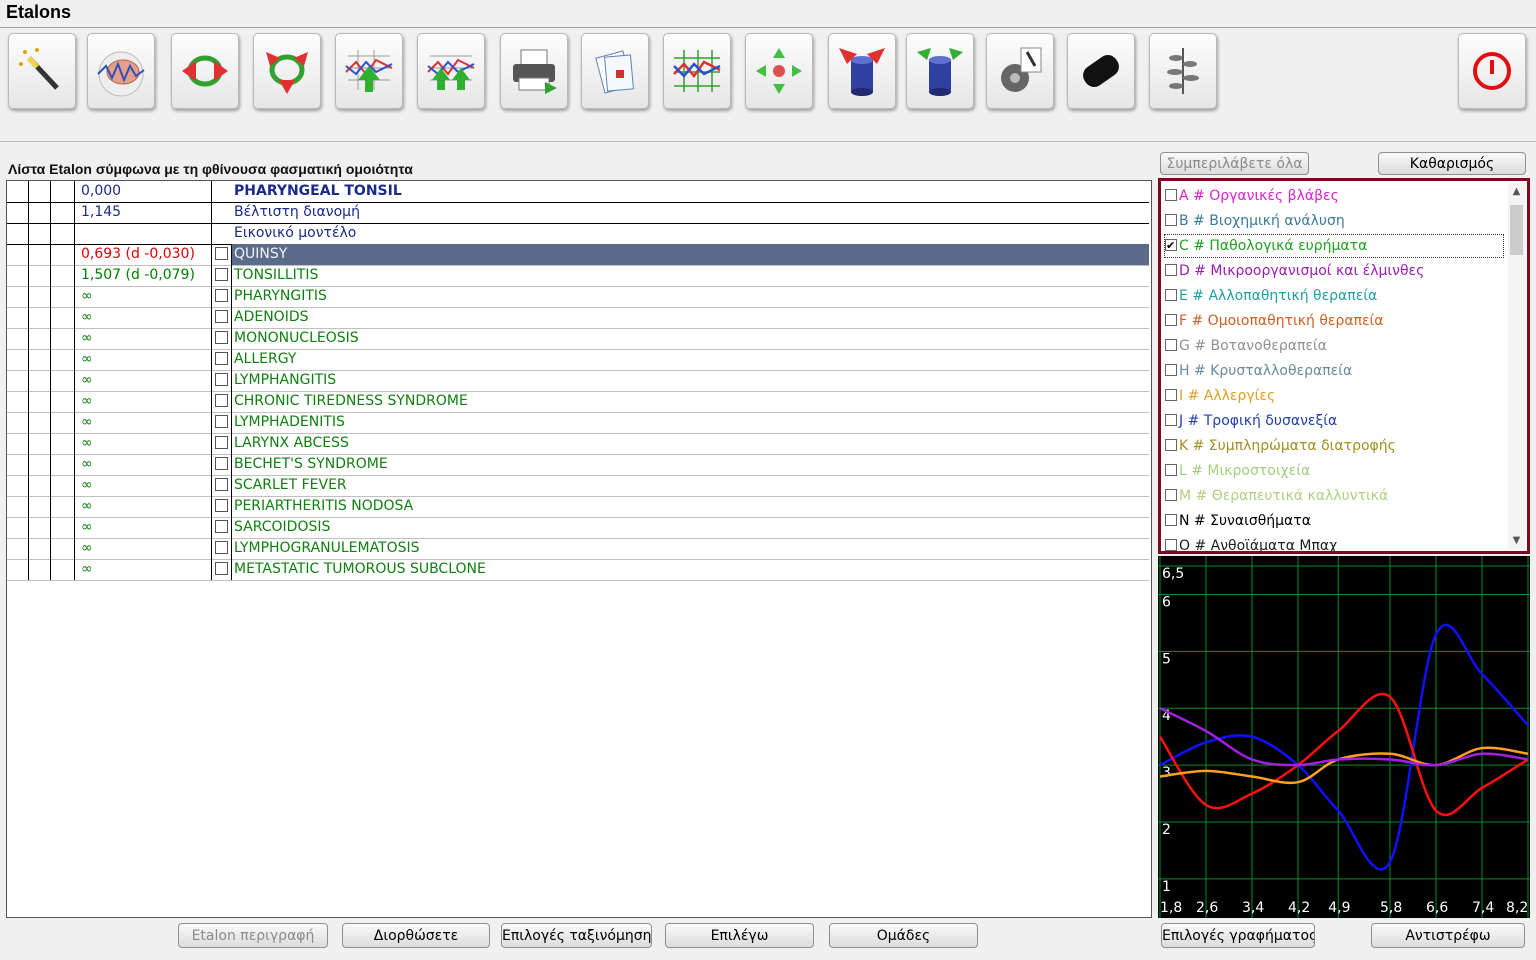 Image resolution: width=1536 pixels, height=960 pixels. Describe the element at coordinates (1238, 521) in the screenshot. I see `category-item: N # Συναισθήματα` at that location.